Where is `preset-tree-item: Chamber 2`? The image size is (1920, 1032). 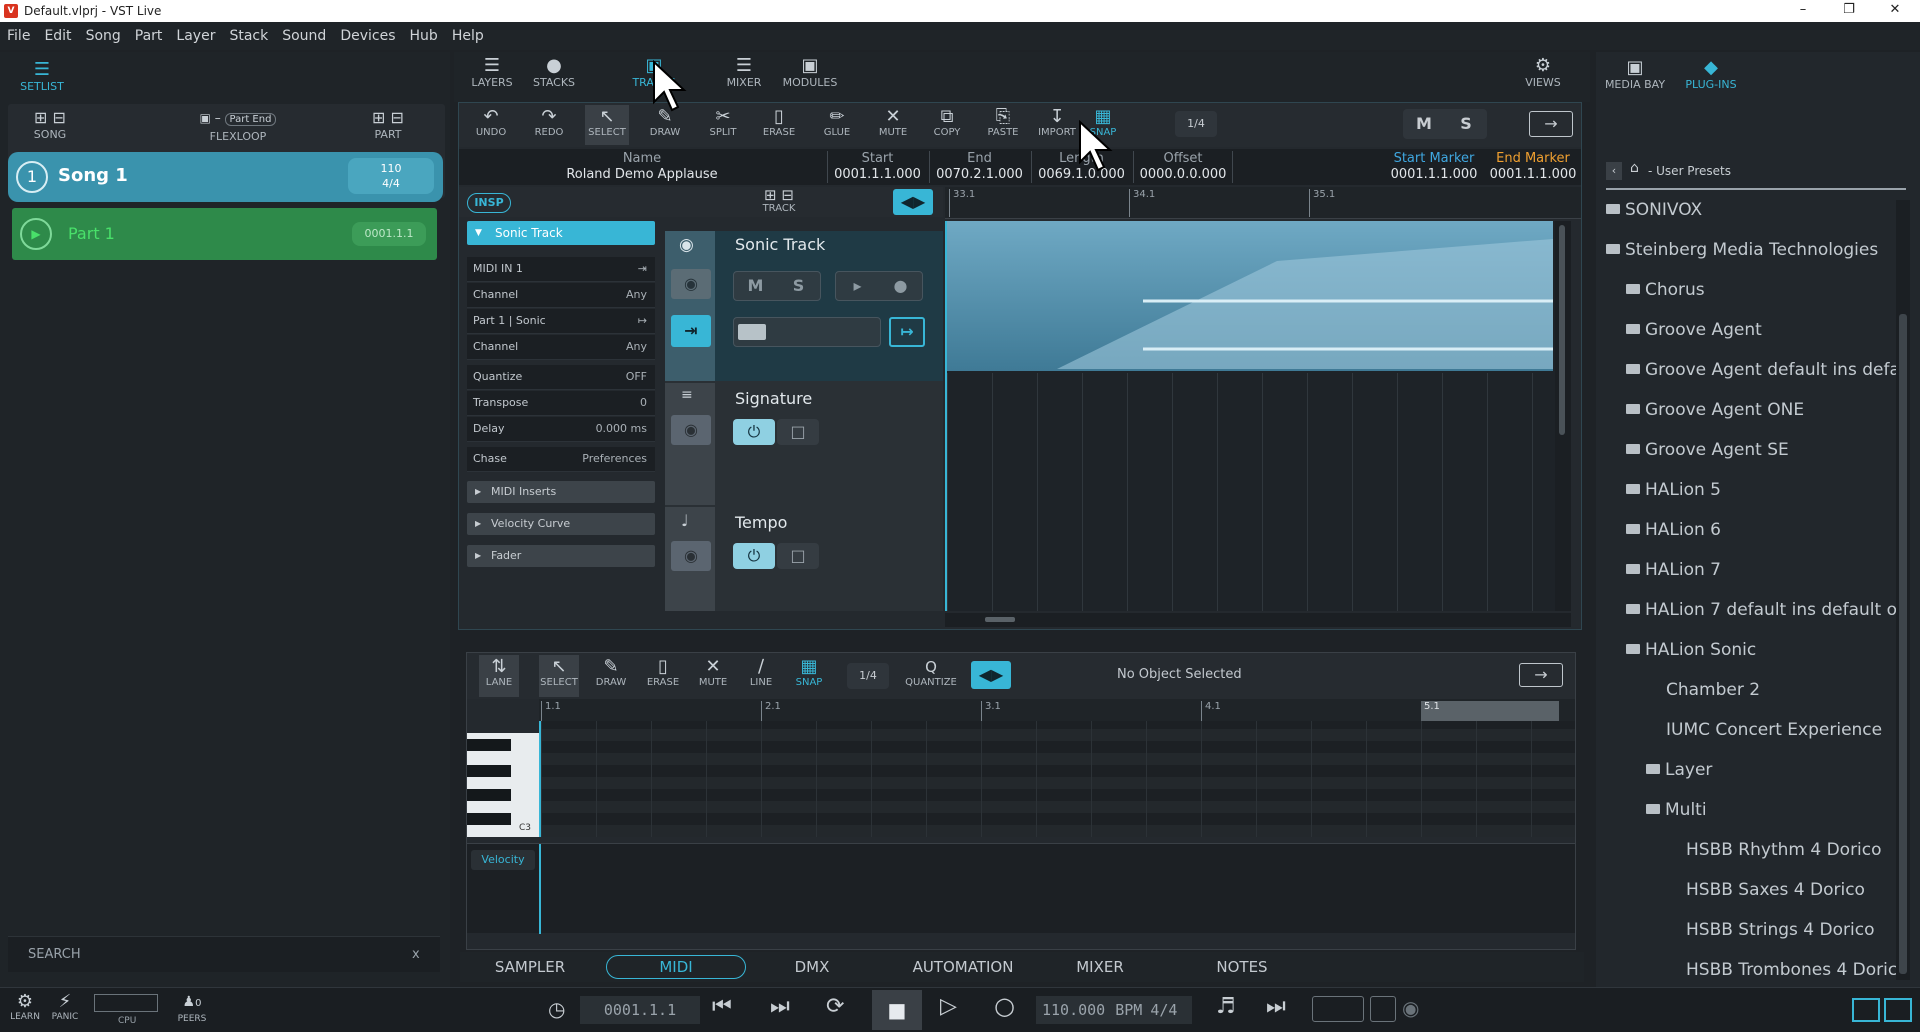
preset-tree-item: Chamber 2 is located at coordinates (1751, 690).